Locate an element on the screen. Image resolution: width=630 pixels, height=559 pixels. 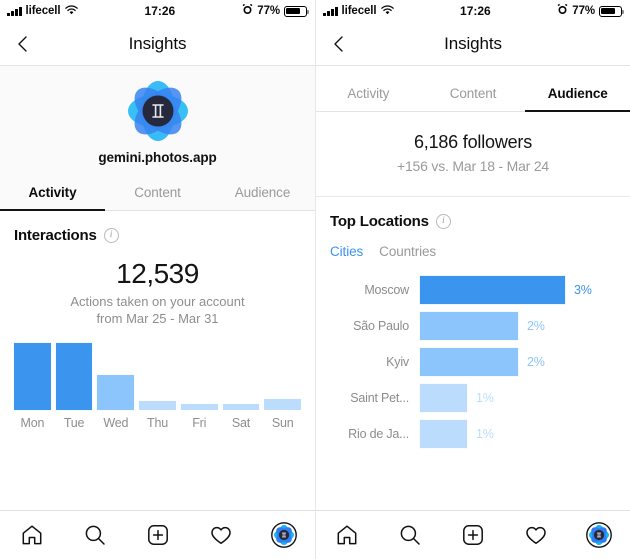
nav-bar-right: Insights is located at coordinates (473, 44).